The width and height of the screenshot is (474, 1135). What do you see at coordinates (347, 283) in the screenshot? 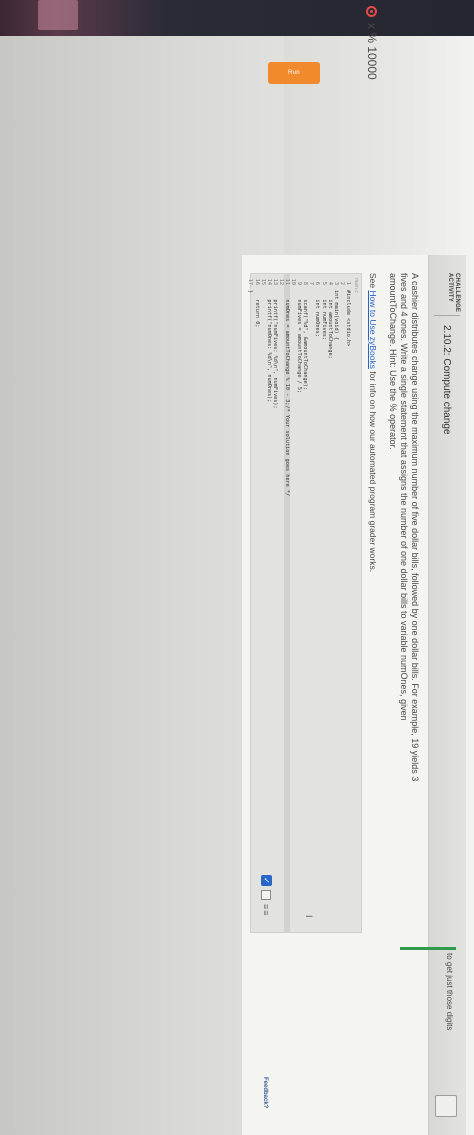
I see `line-number: 1` at bounding box center [347, 283].